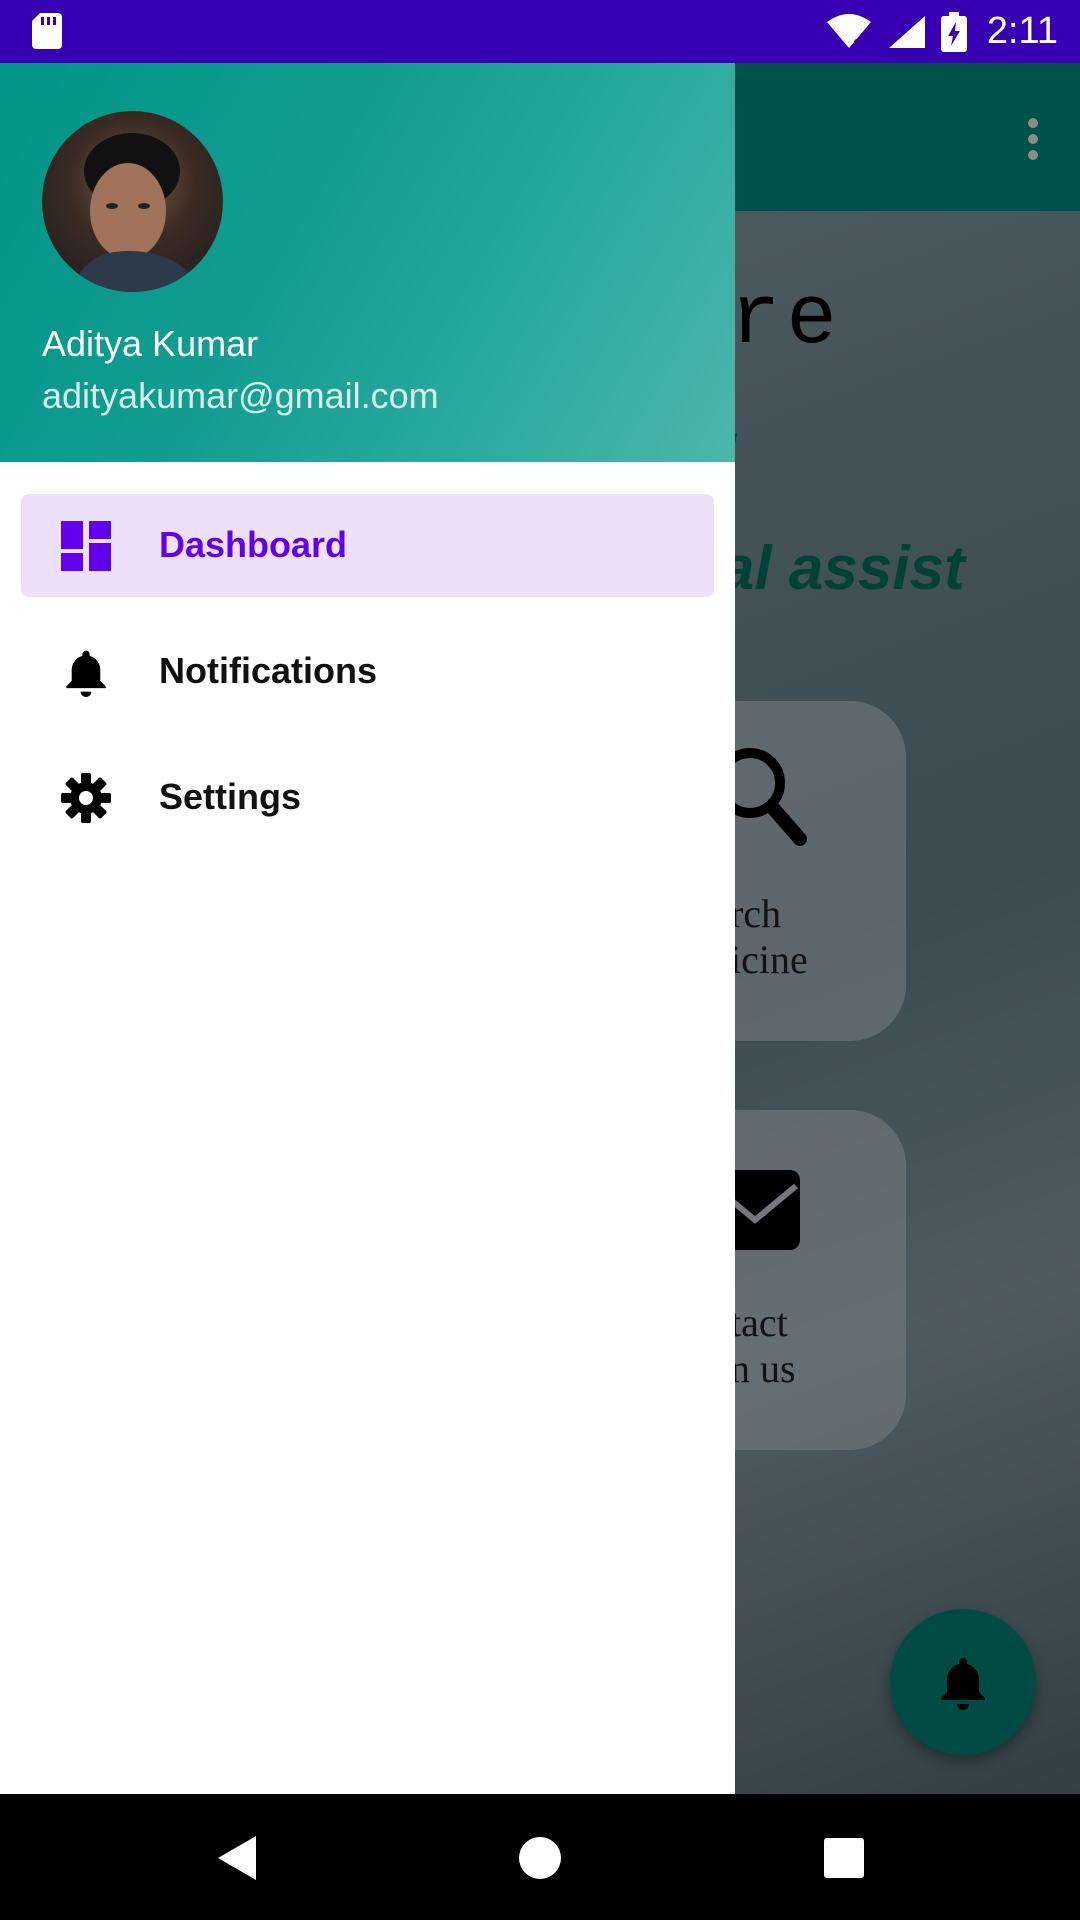  I want to click on user-email: adityakumar@gmail.com, so click(240, 395).